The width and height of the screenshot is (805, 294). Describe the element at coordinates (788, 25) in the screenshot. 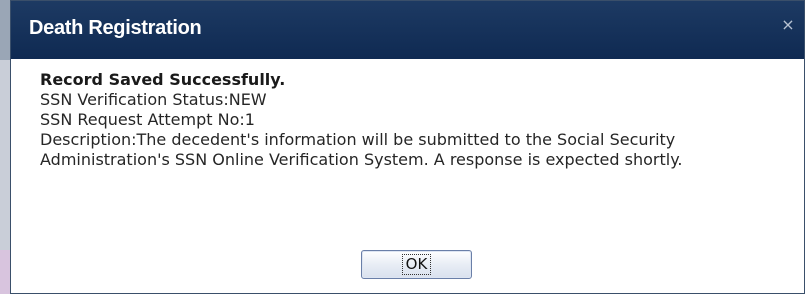

I see `close-icon: ×` at that location.